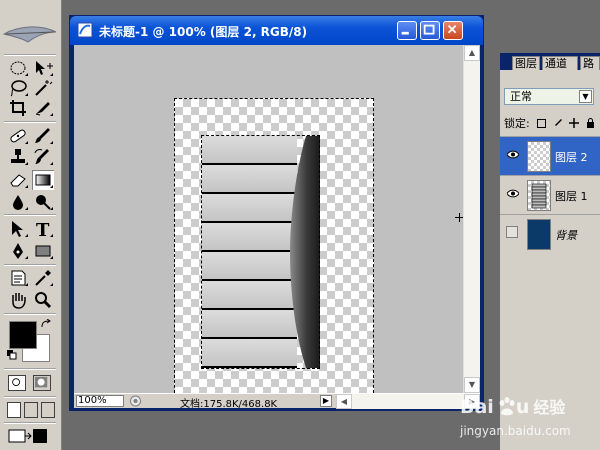 Image resolution: width=600 pixels, height=450 pixels. I want to click on document-title: 未标题-1 @ 100% (图层 2, RGB/8), so click(203, 32).